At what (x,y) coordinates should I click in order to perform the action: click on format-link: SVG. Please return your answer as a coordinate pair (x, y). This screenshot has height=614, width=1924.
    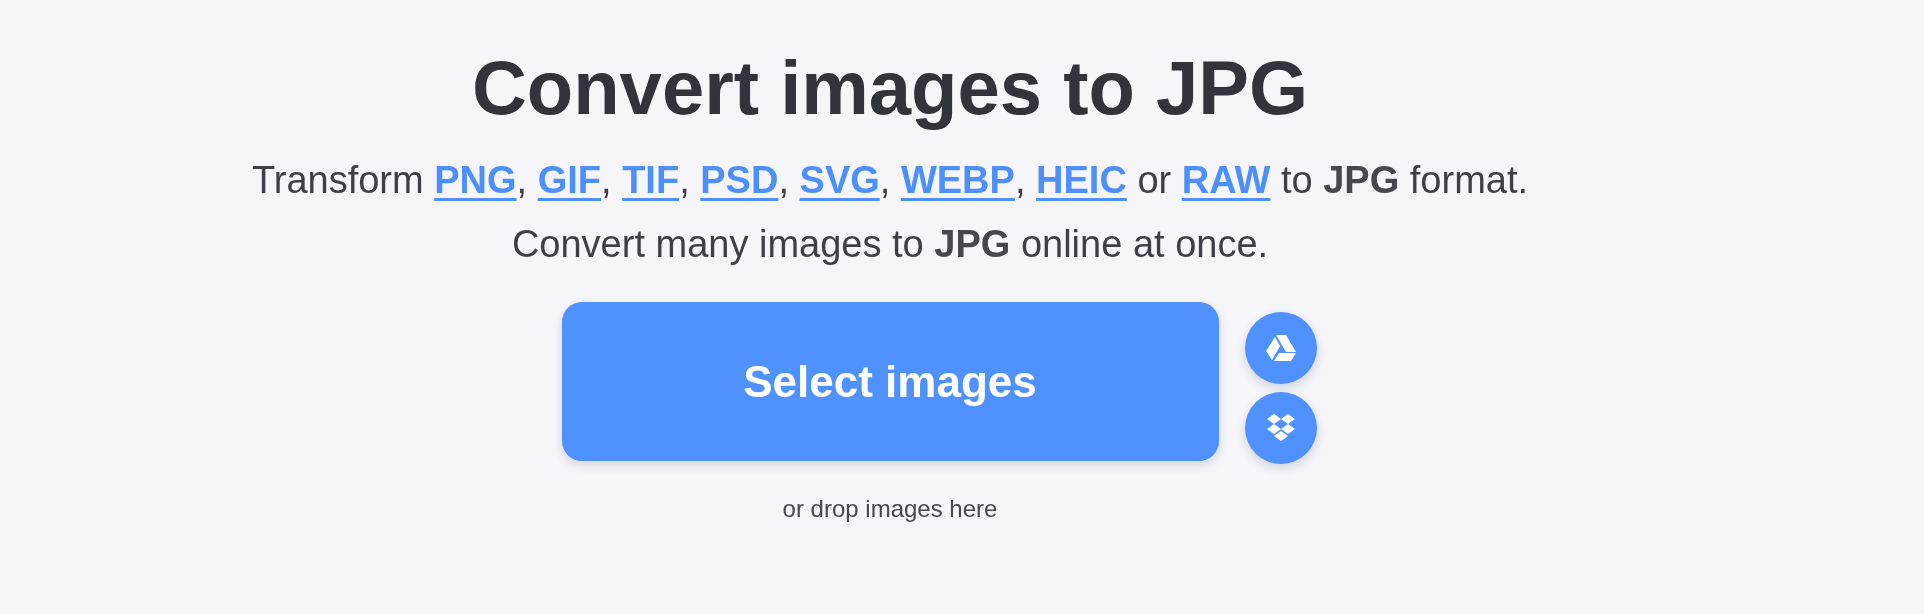
    Looking at the image, I should click on (839, 180).